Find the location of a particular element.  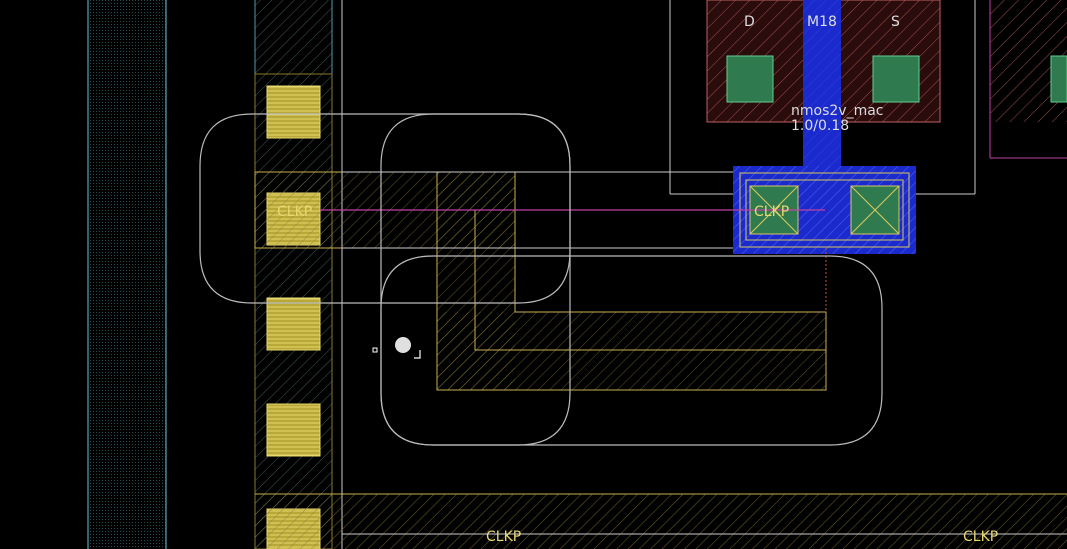

pin-label-drain: D is located at coordinates (749, 22).